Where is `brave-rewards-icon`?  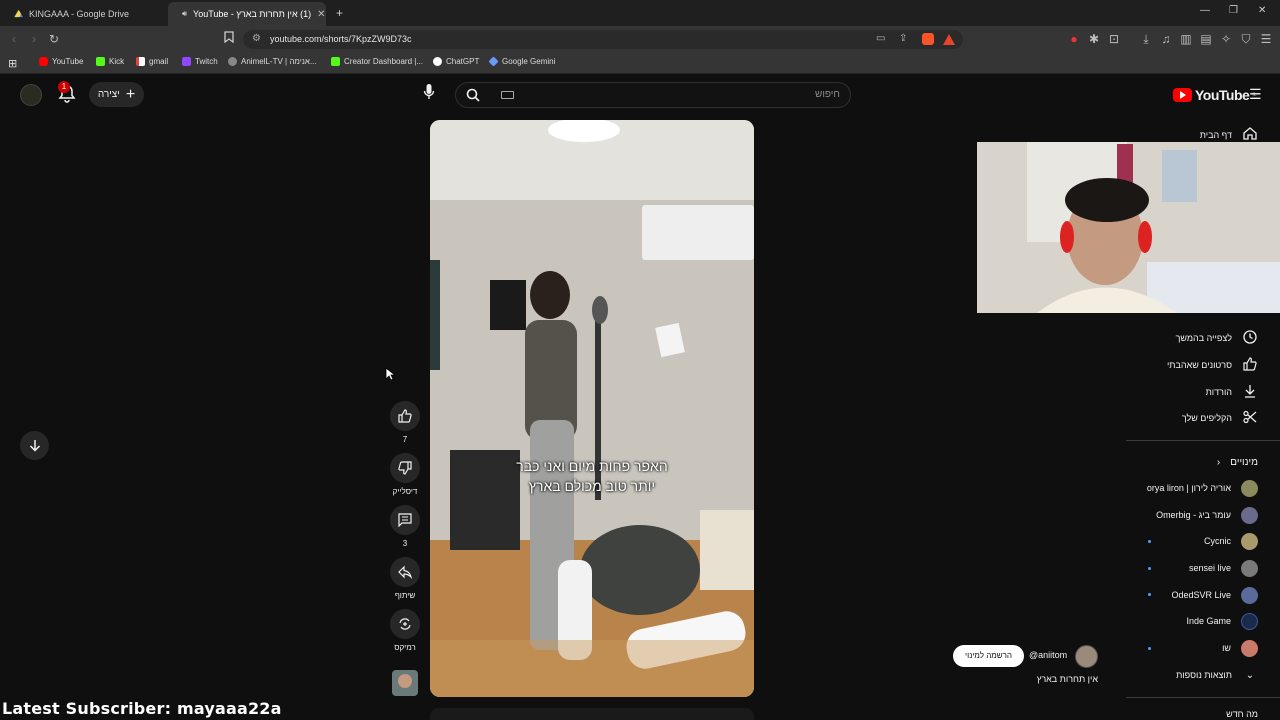 brave-rewards-icon is located at coordinates (949, 39).